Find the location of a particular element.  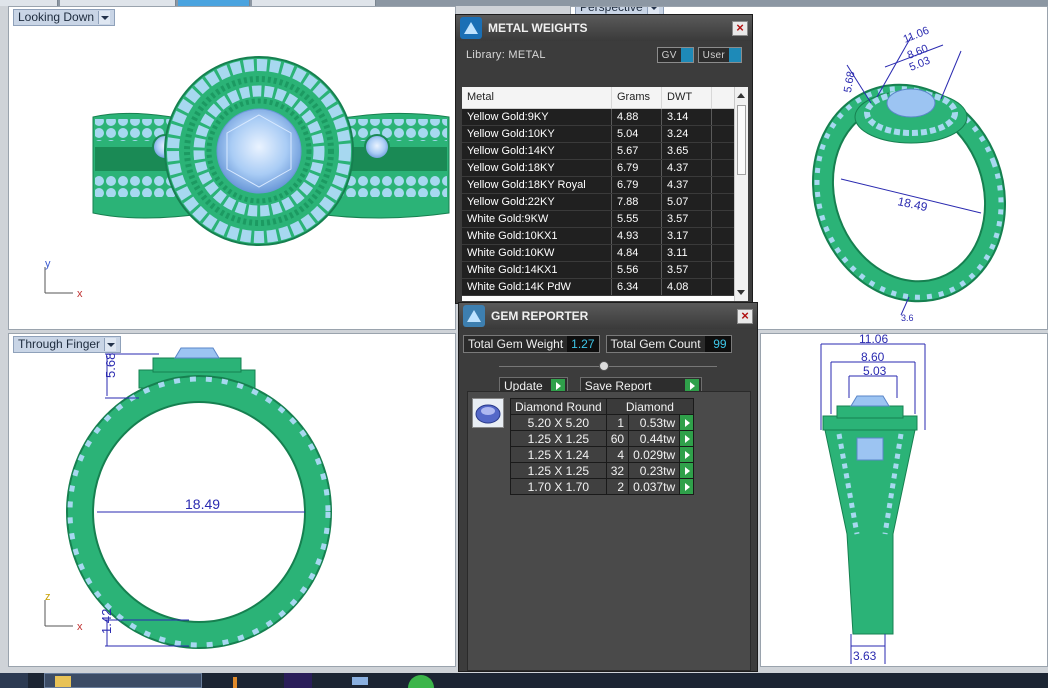

start-button is located at coordinates (14, 680).